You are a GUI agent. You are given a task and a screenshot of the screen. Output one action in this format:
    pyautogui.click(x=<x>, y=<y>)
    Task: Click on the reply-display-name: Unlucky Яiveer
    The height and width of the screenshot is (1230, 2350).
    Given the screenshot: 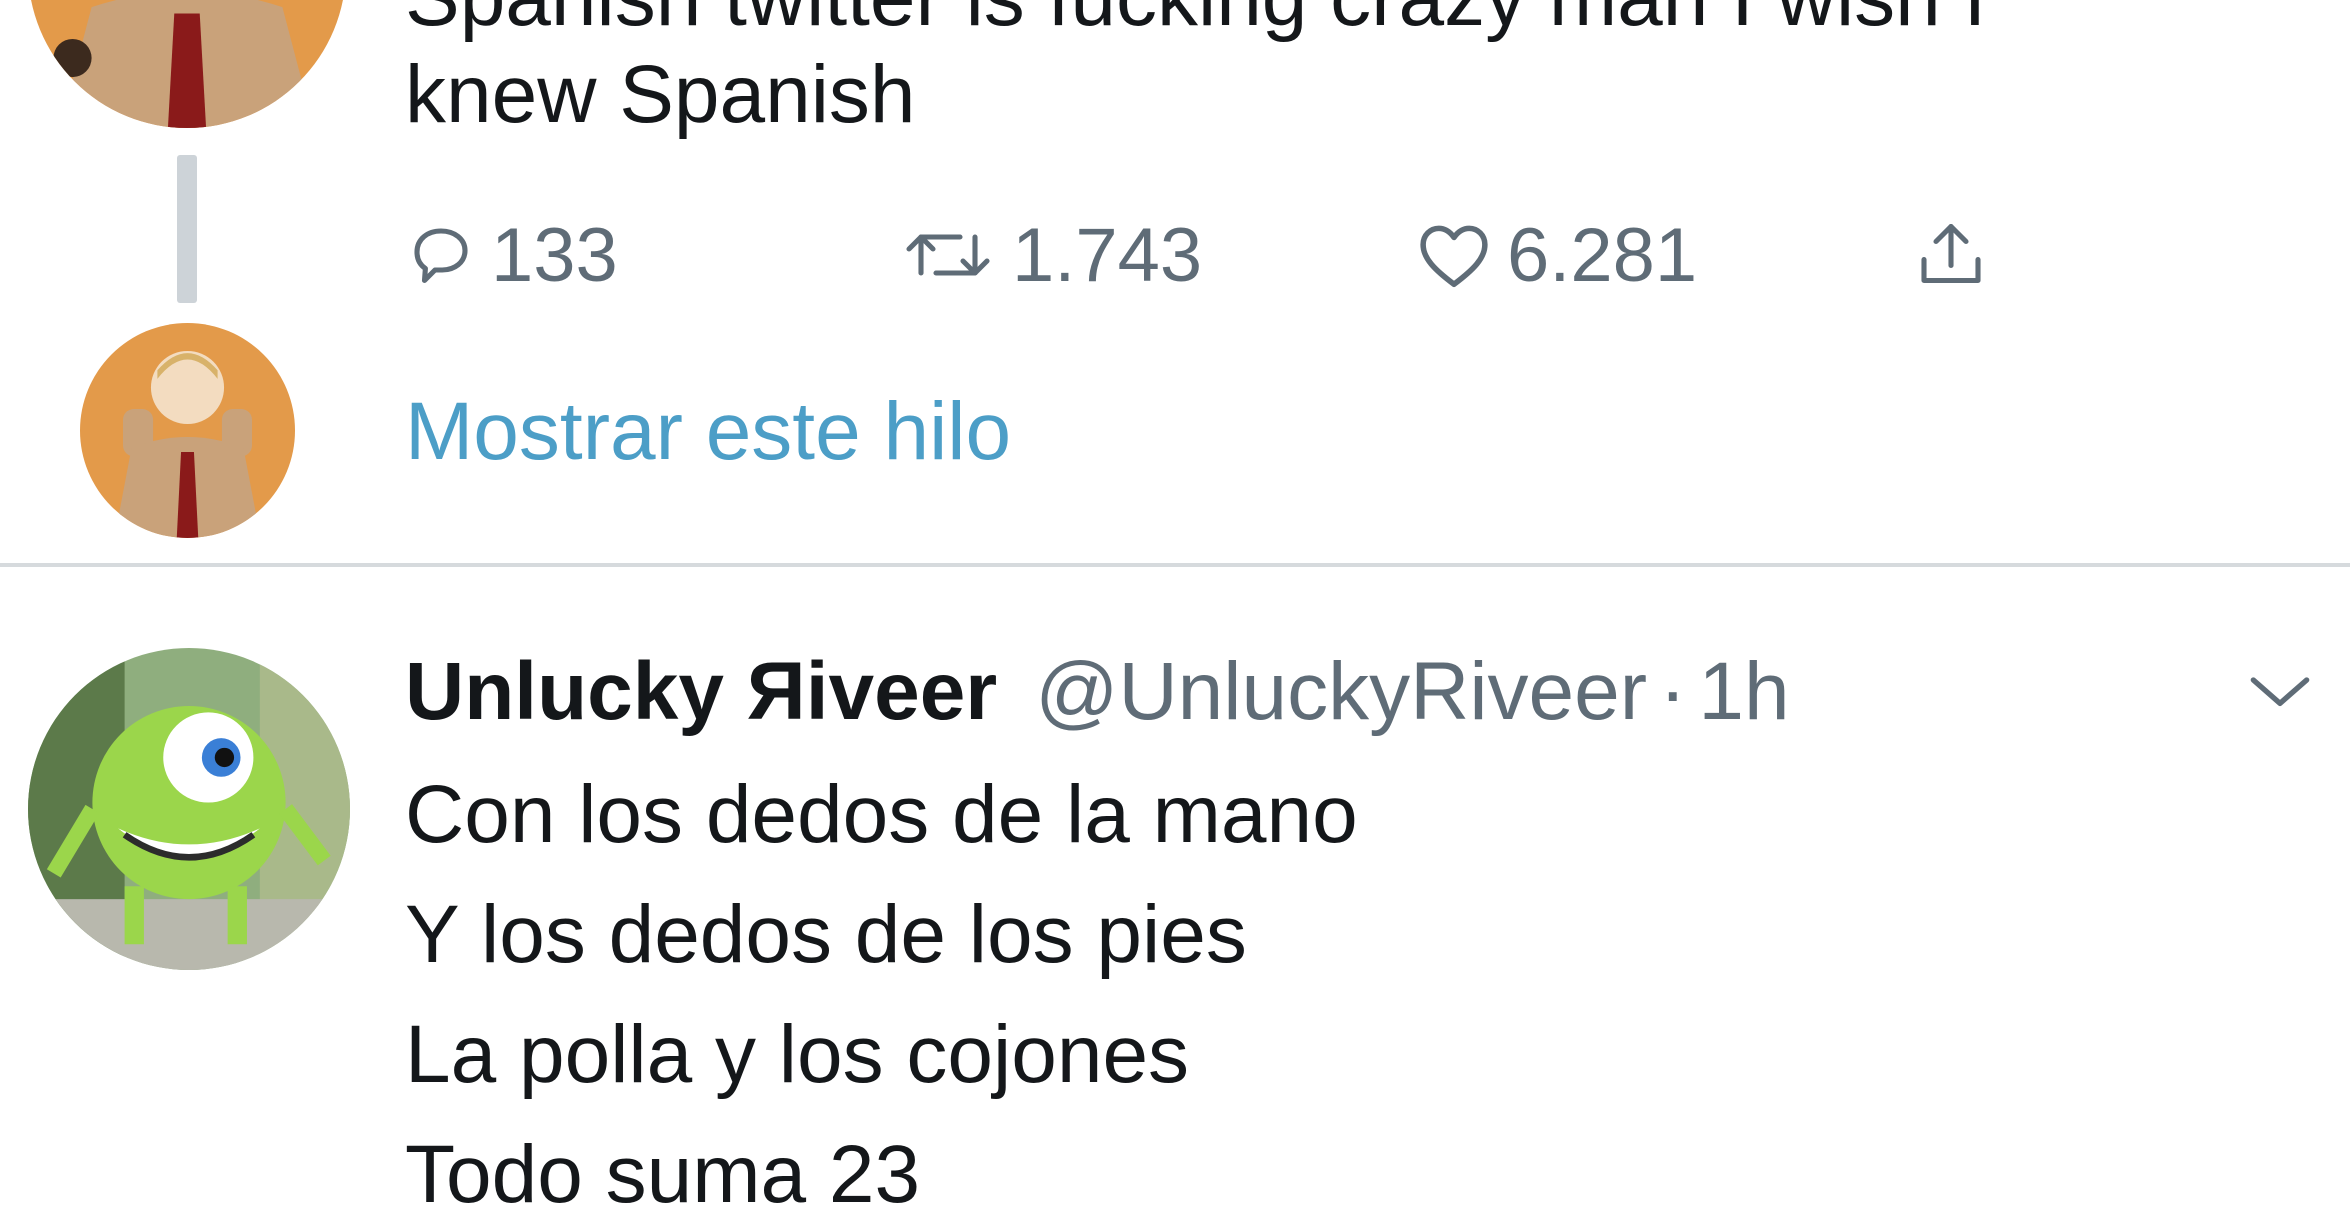 What is the action you would take?
    pyautogui.click(x=701, y=692)
    